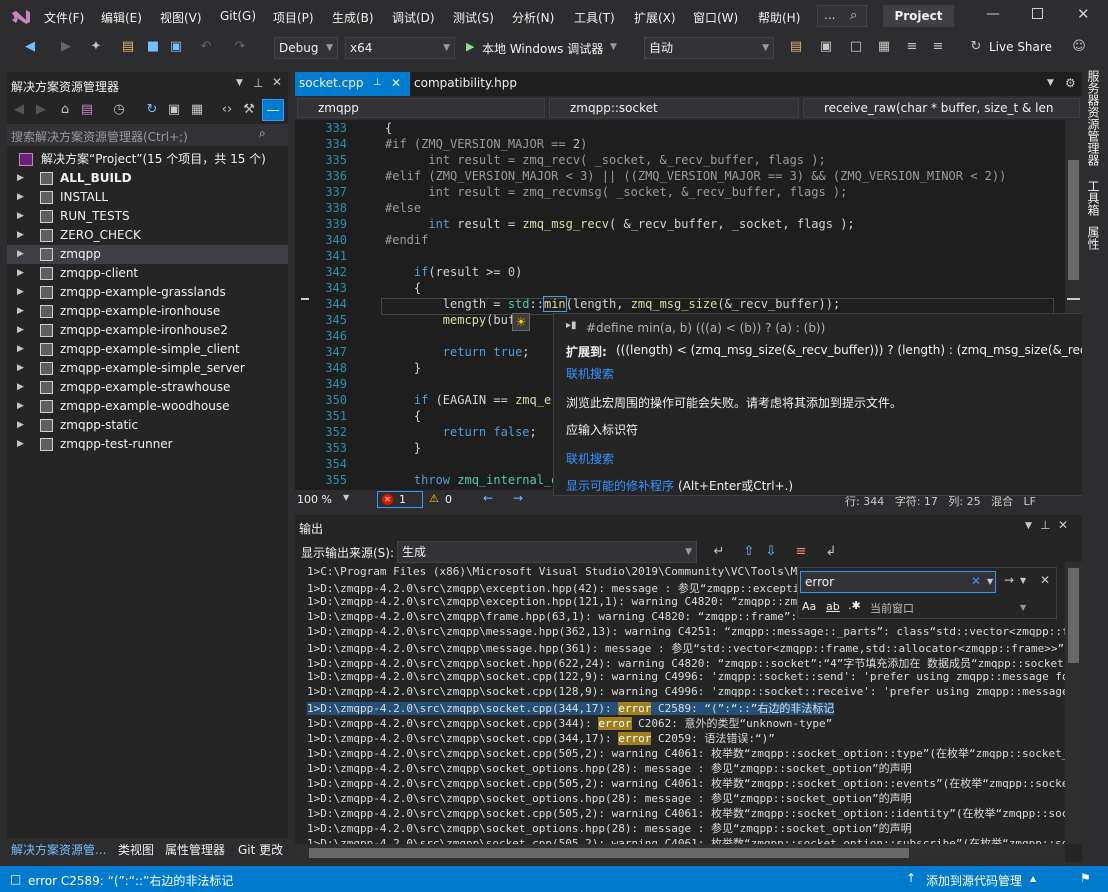 Image resolution: width=1108 pixels, height=892 pixels. Describe the element at coordinates (976, 581) in the screenshot. I see `clear-search-icon: ✕` at that location.